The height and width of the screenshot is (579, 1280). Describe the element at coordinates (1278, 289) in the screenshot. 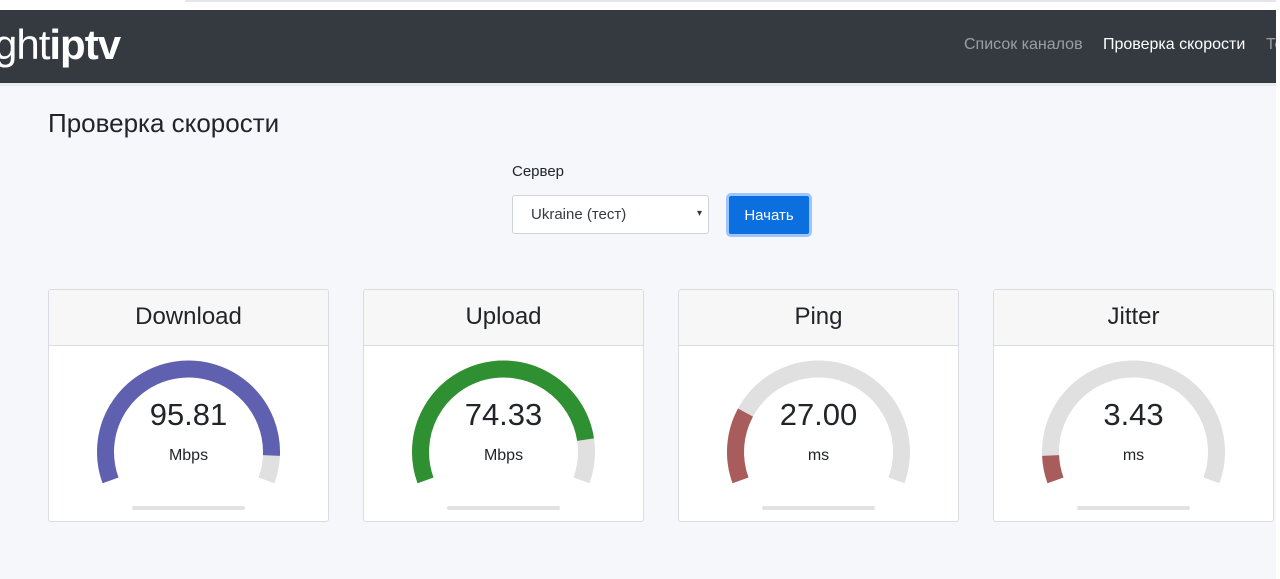

I see `screen-edge` at that location.